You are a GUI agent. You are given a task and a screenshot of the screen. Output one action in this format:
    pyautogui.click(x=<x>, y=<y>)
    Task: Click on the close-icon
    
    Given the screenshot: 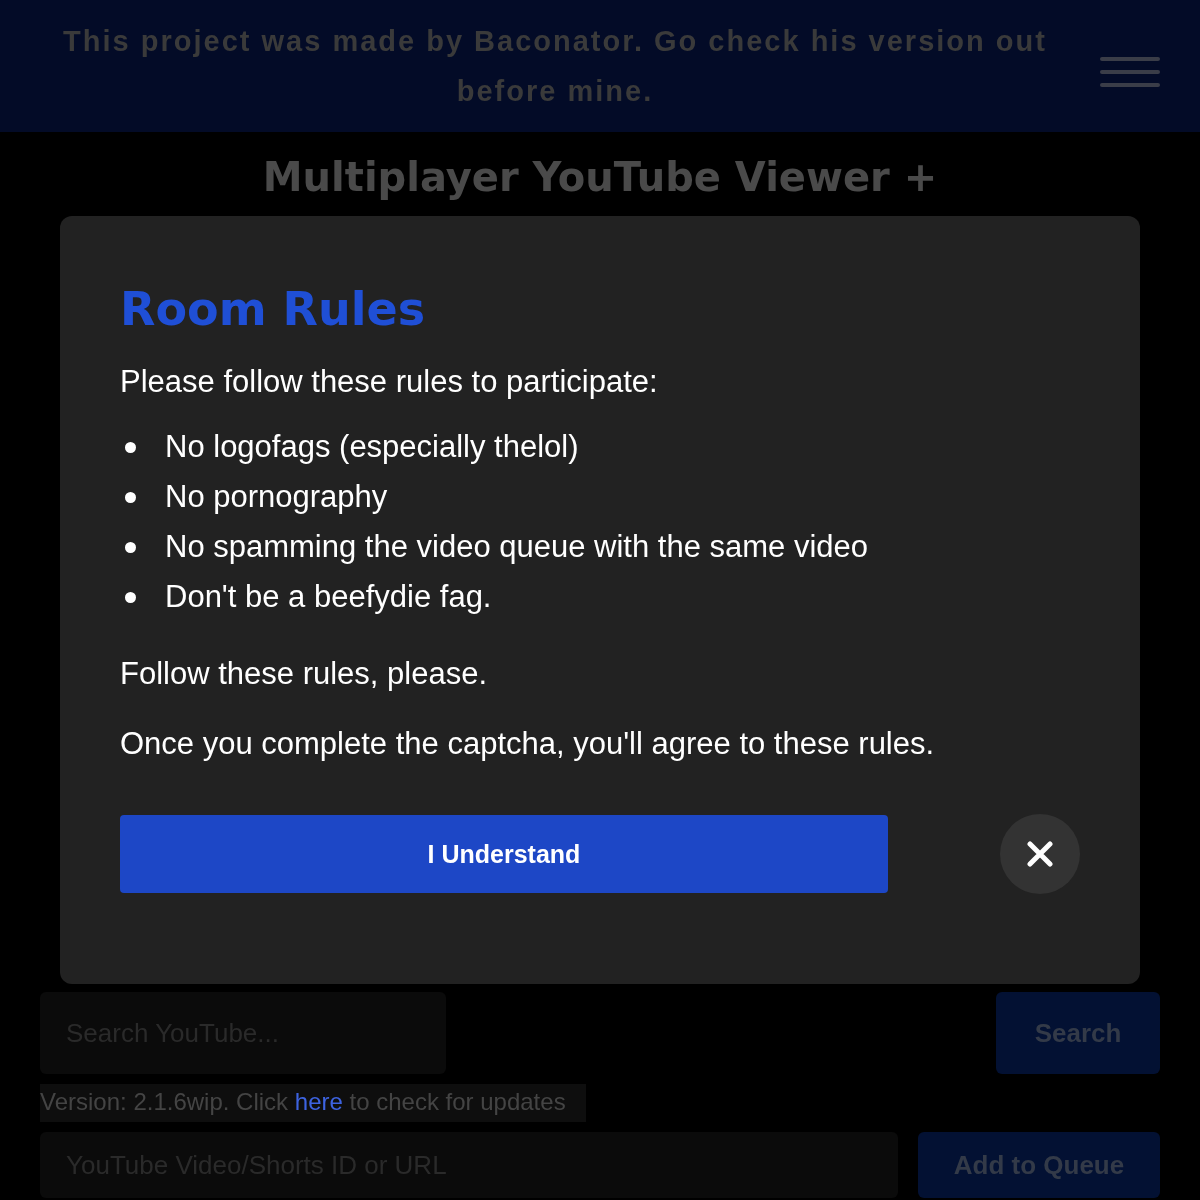 What is the action you would take?
    pyautogui.click(x=1040, y=854)
    